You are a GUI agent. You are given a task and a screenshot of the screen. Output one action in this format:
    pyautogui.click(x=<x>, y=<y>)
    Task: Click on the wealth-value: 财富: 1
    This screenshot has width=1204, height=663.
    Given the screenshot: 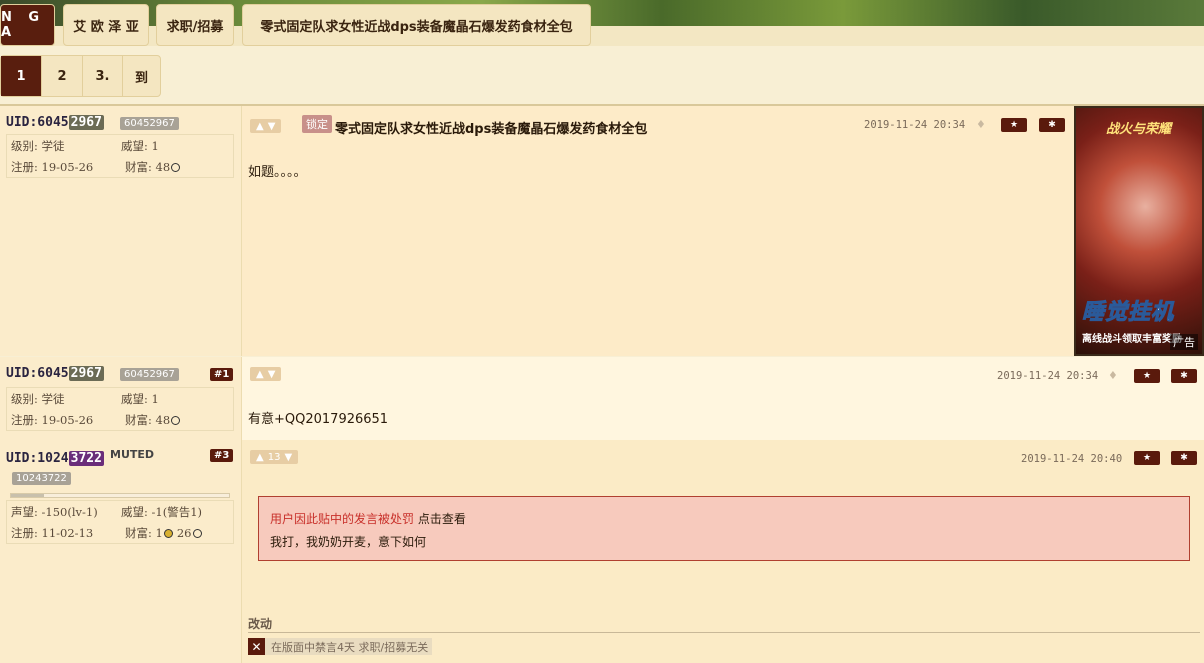 What is the action you would take?
    pyautogui.click(x=144, y=532)
    